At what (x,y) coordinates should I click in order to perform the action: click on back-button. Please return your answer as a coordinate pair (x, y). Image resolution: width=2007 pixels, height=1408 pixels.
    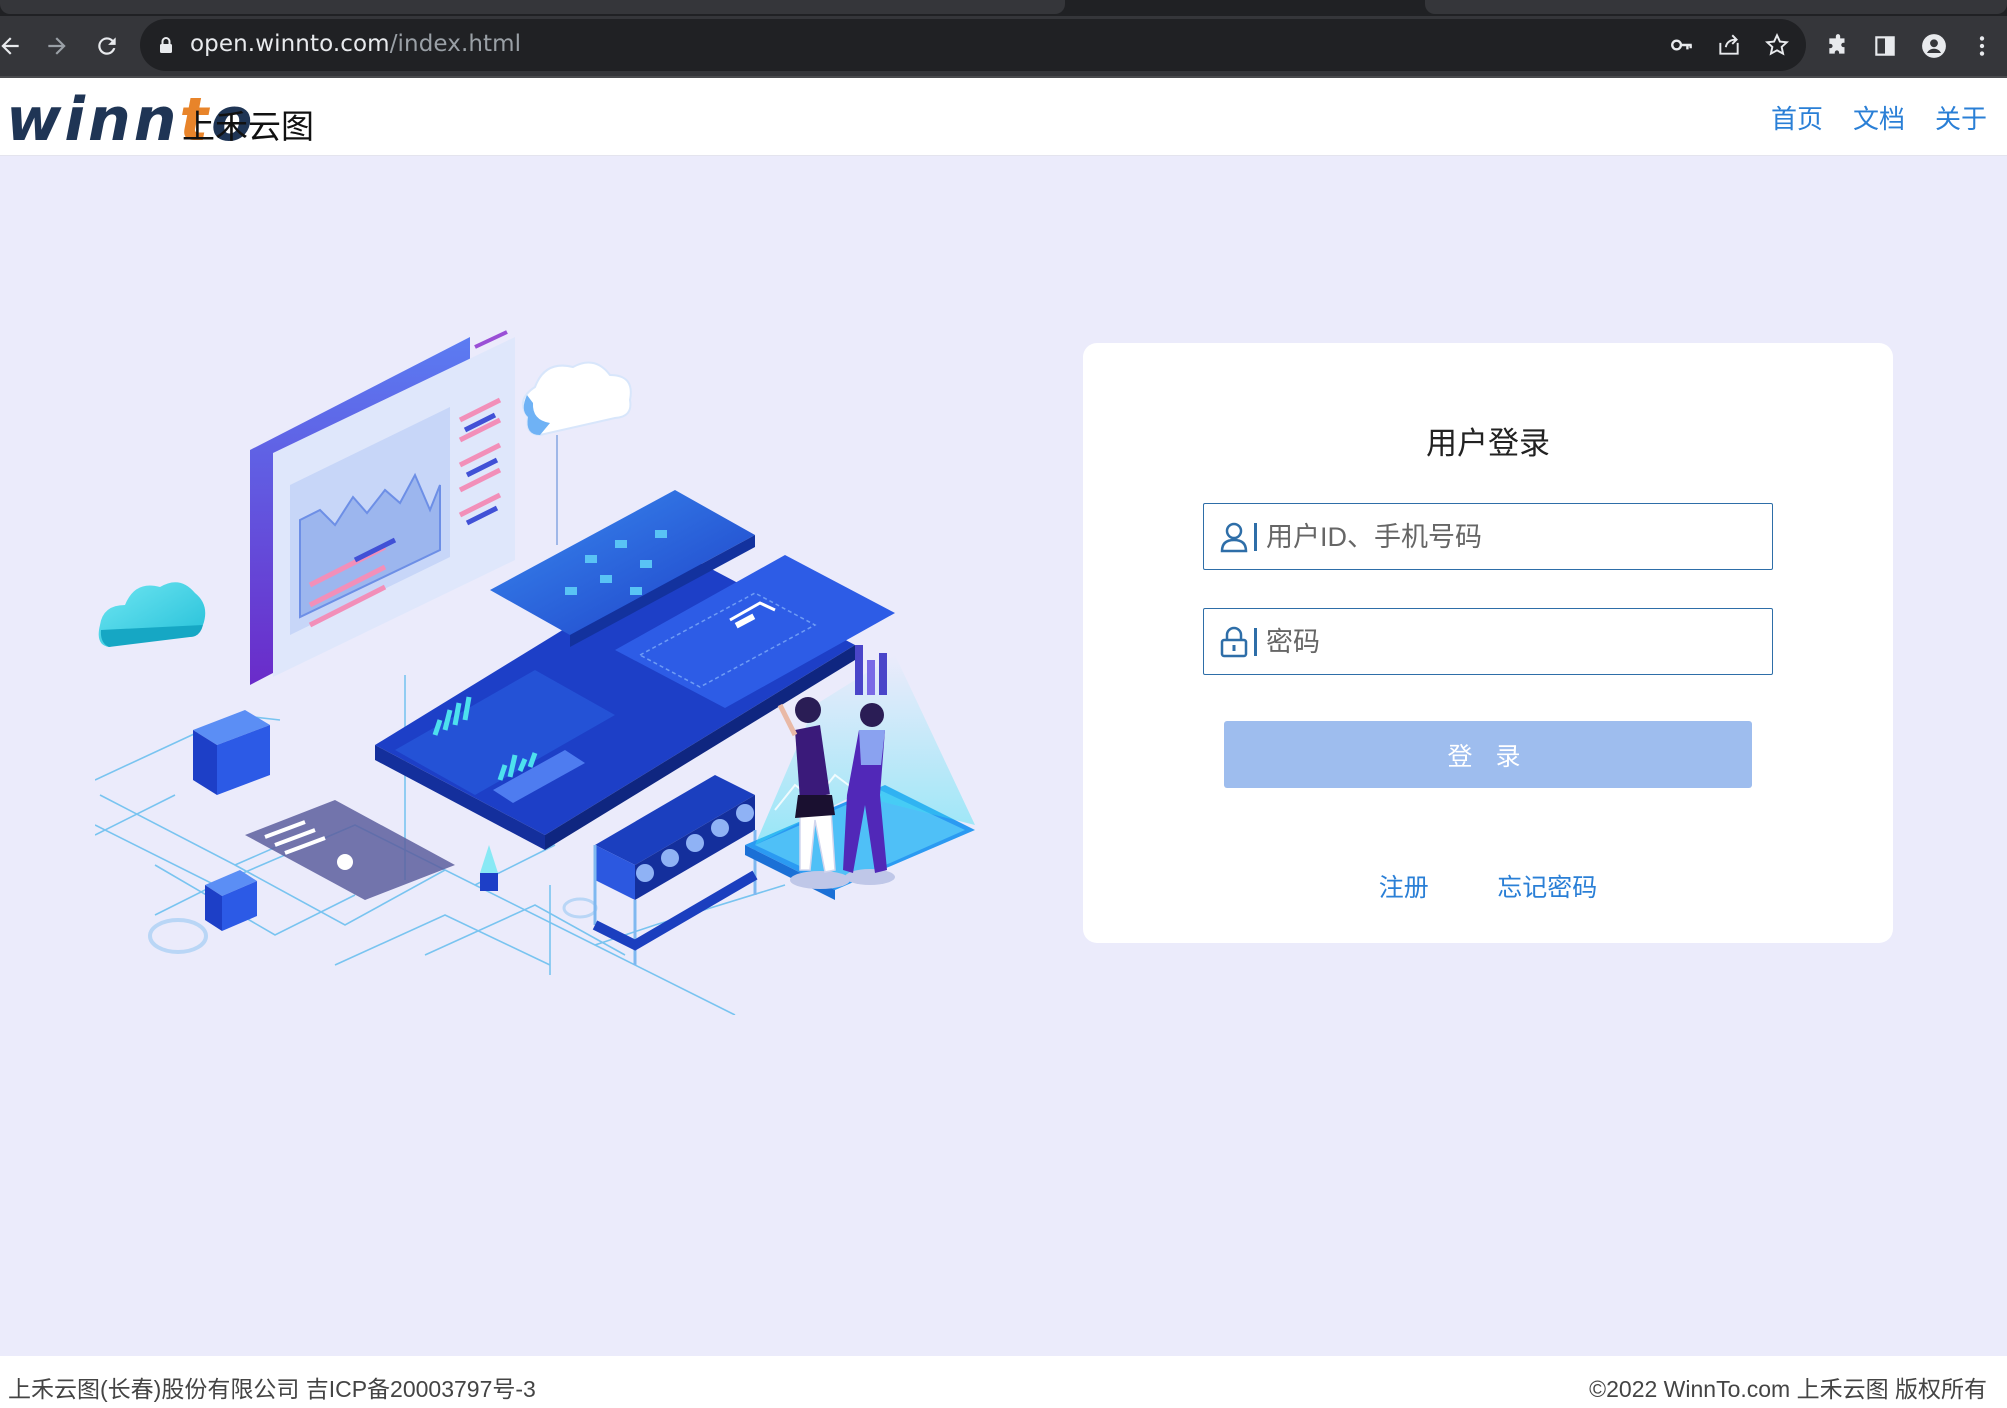
    Looking at the image, I should click on (13, 46).